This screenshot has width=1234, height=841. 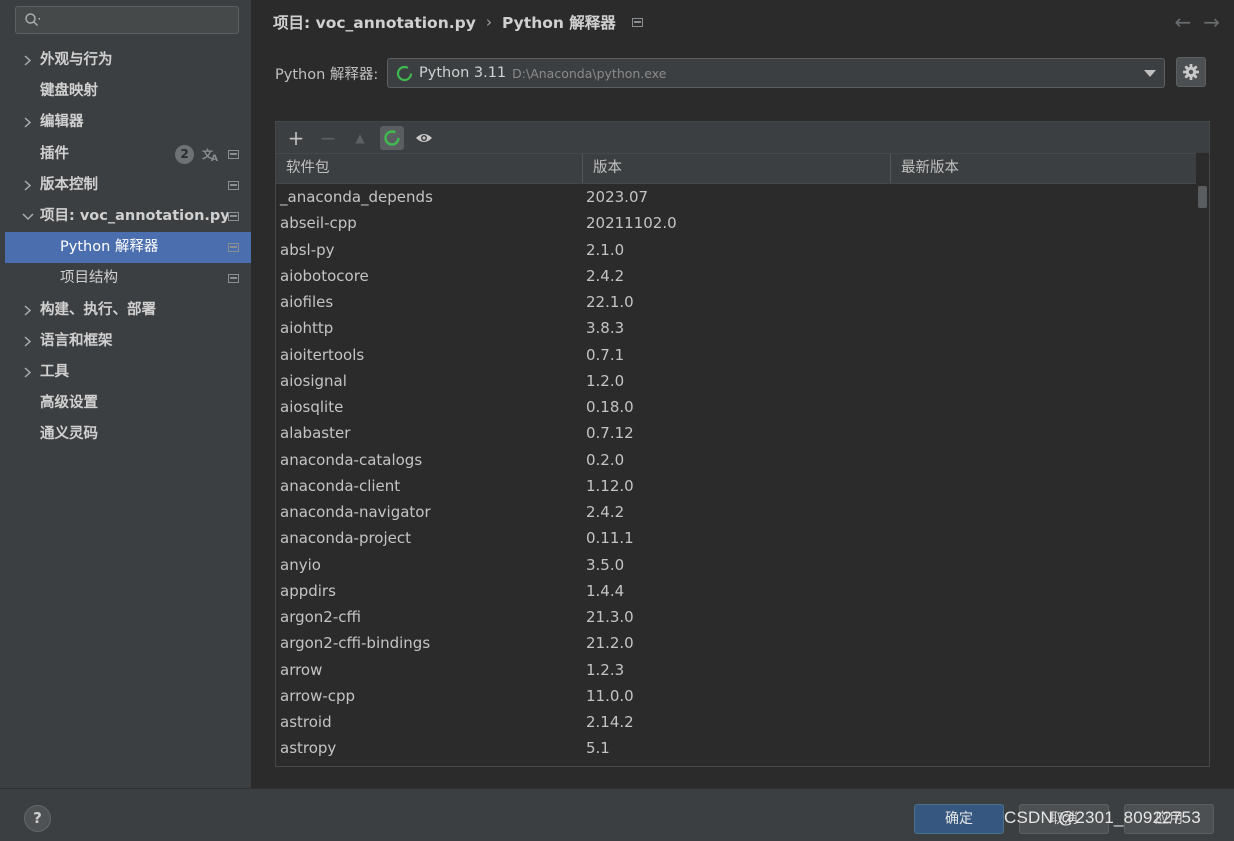 I want to click on table-row: anaconda-client 1.12.0, so click(x=736, y=486).